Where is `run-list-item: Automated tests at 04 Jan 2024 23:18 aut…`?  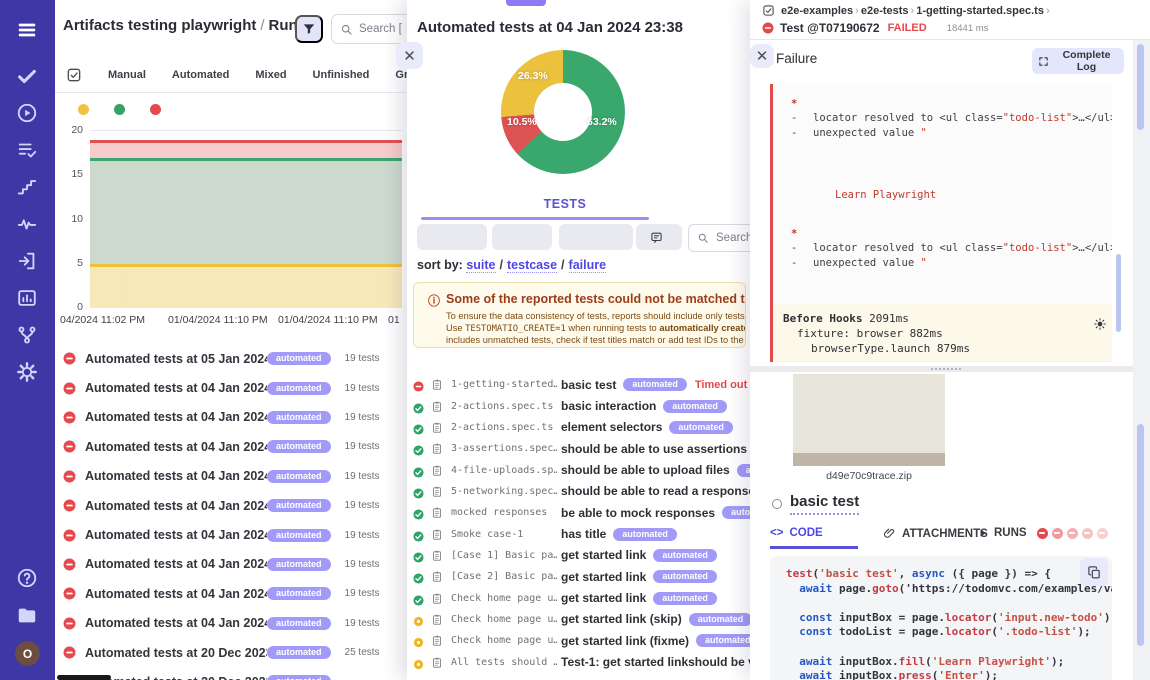
run-list-item: Automated tests at 04 Jan 2024 23:18 aut… is located at coordinates (232, 534).